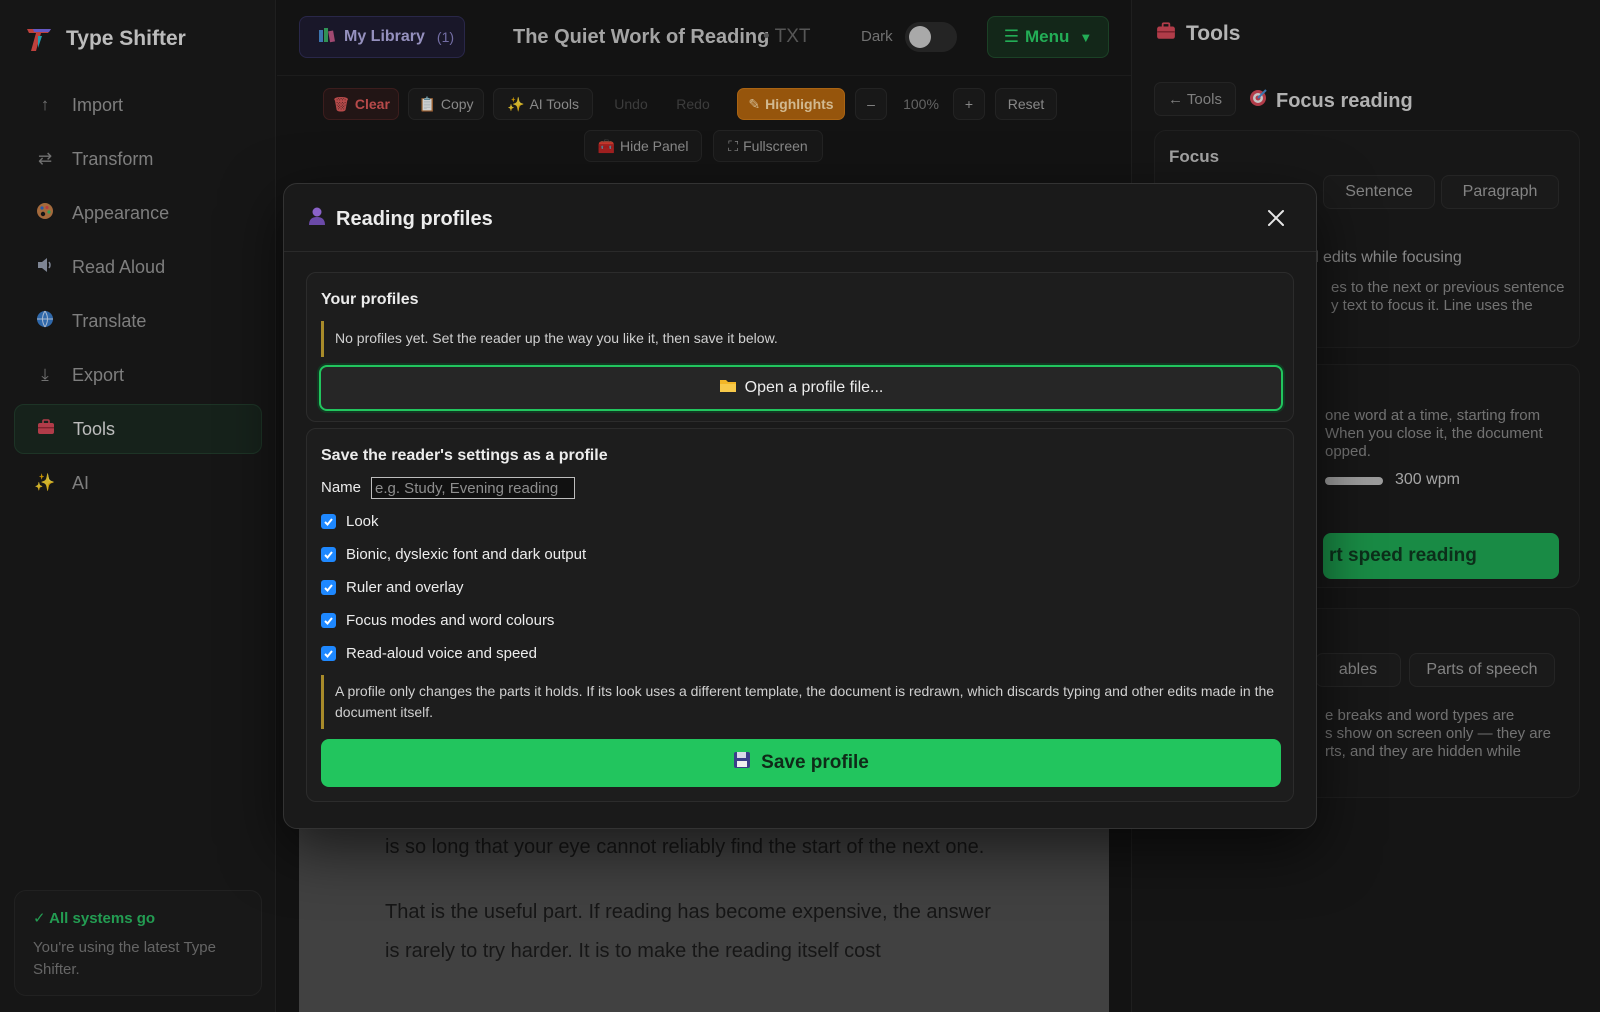  I want to click on option-label: Look, so click(362, 521).